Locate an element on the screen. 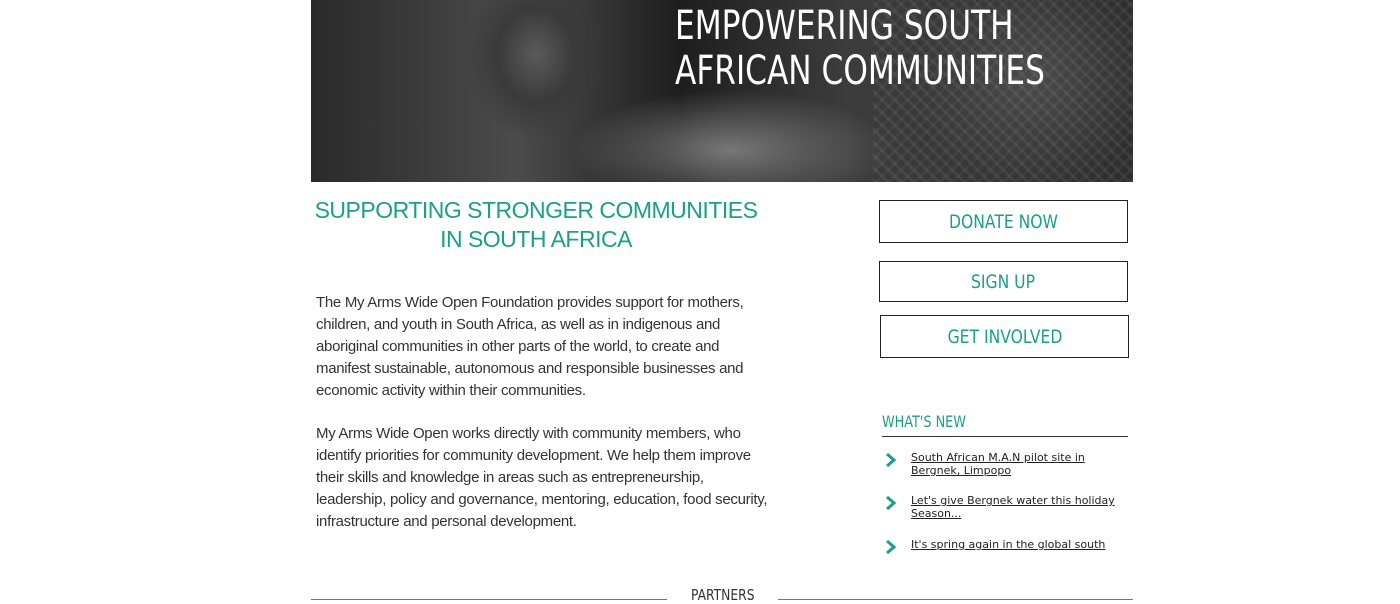 This screenshot has height=604, width=1400. get-involved-button: GET INVOLVED is located at coordinates (1004, 336).